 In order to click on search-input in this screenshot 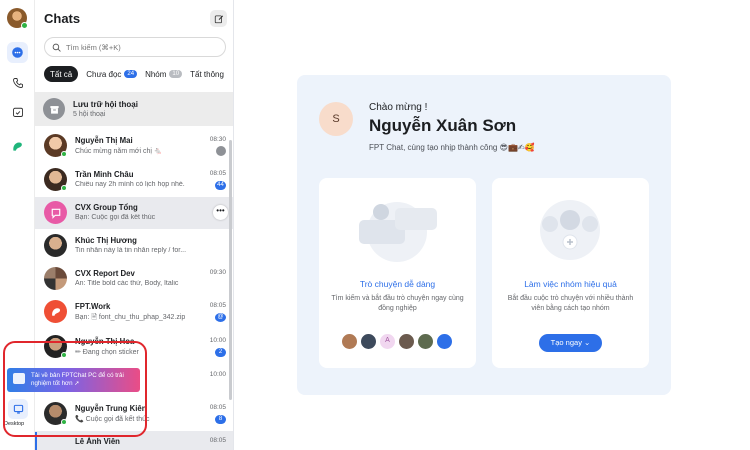, I will do `click(141, 47)`.